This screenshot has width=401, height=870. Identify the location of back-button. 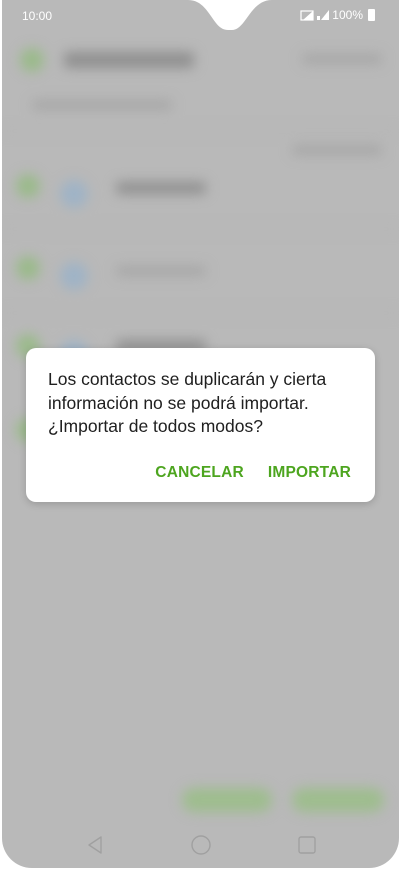
(95, 845).